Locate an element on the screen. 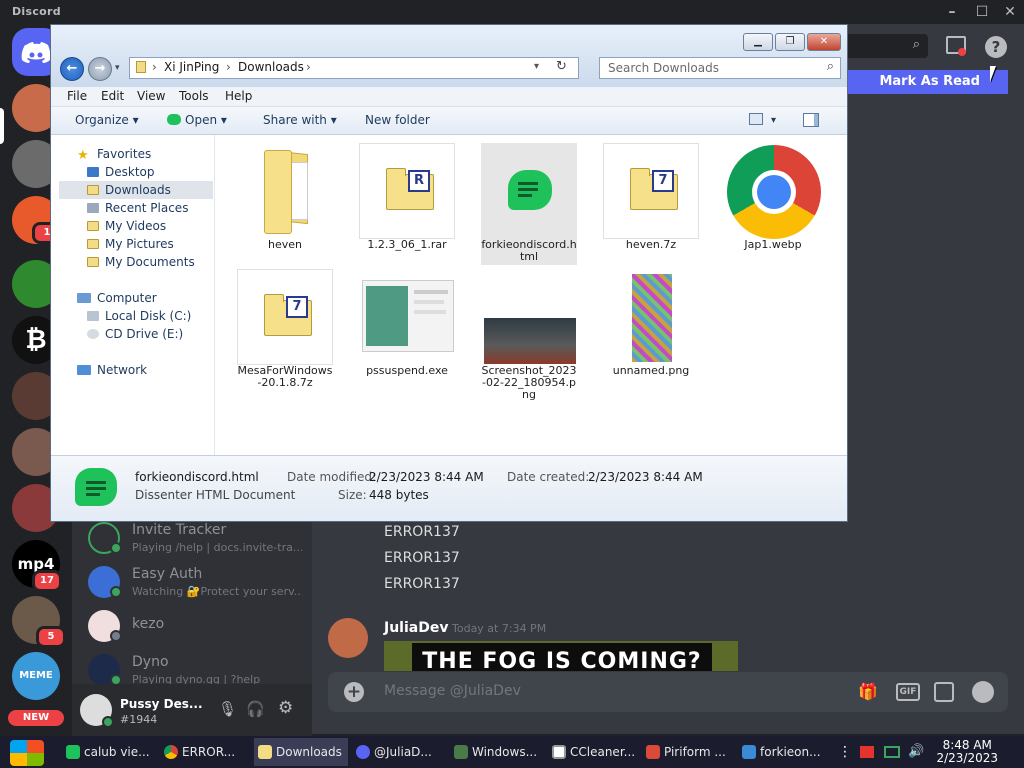 The width and height of the screenshot is (1024, 768). nav-label: My Pictures is located at coordinates (139, 244).